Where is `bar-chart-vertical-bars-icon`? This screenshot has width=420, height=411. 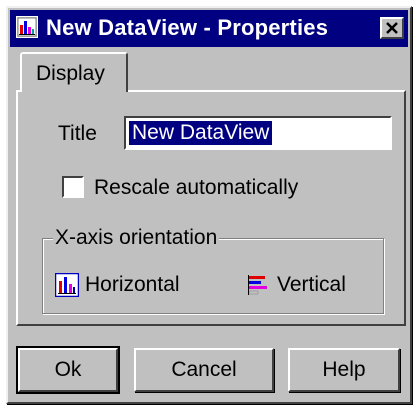
bar-chart-vertical-bars-icon is located at coordinates (67, 285).